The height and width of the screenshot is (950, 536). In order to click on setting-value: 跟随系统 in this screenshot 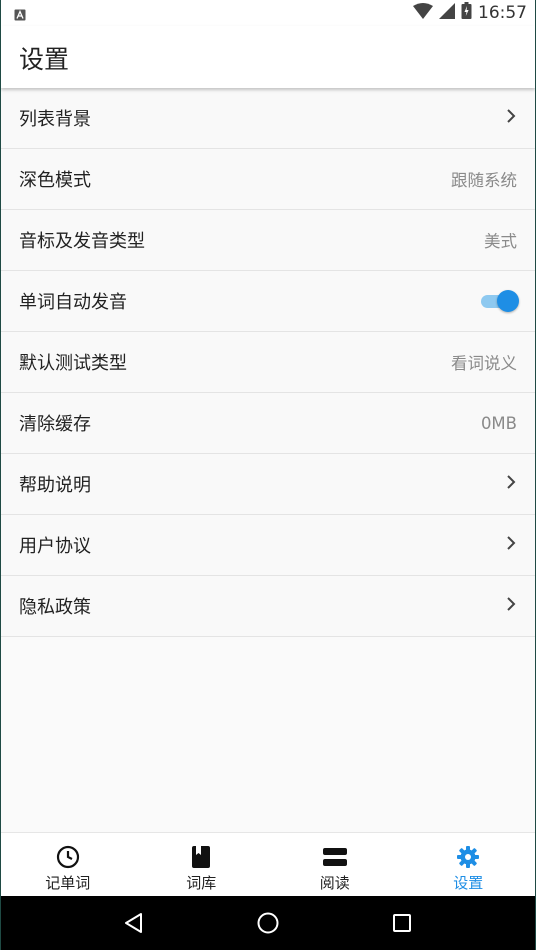, I will do `click(484, 180)`.